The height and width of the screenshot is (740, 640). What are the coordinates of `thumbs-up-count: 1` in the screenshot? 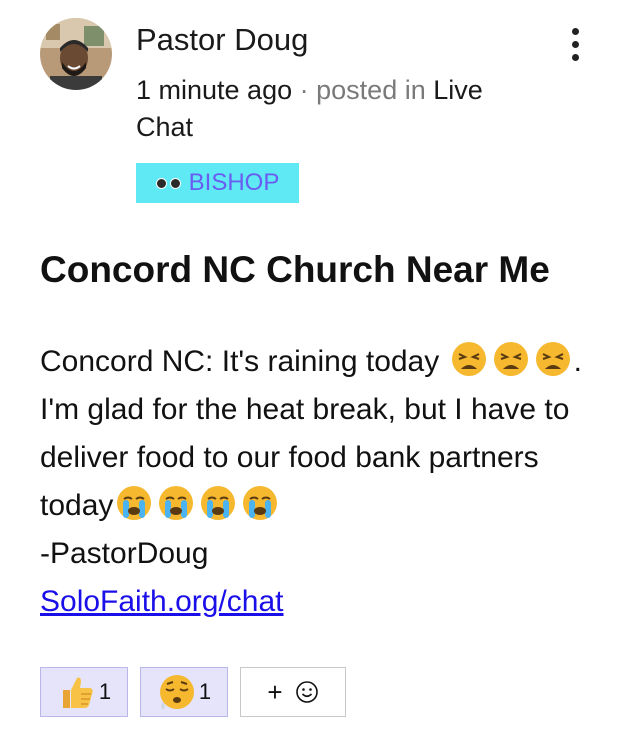 It's located at (105, 691).